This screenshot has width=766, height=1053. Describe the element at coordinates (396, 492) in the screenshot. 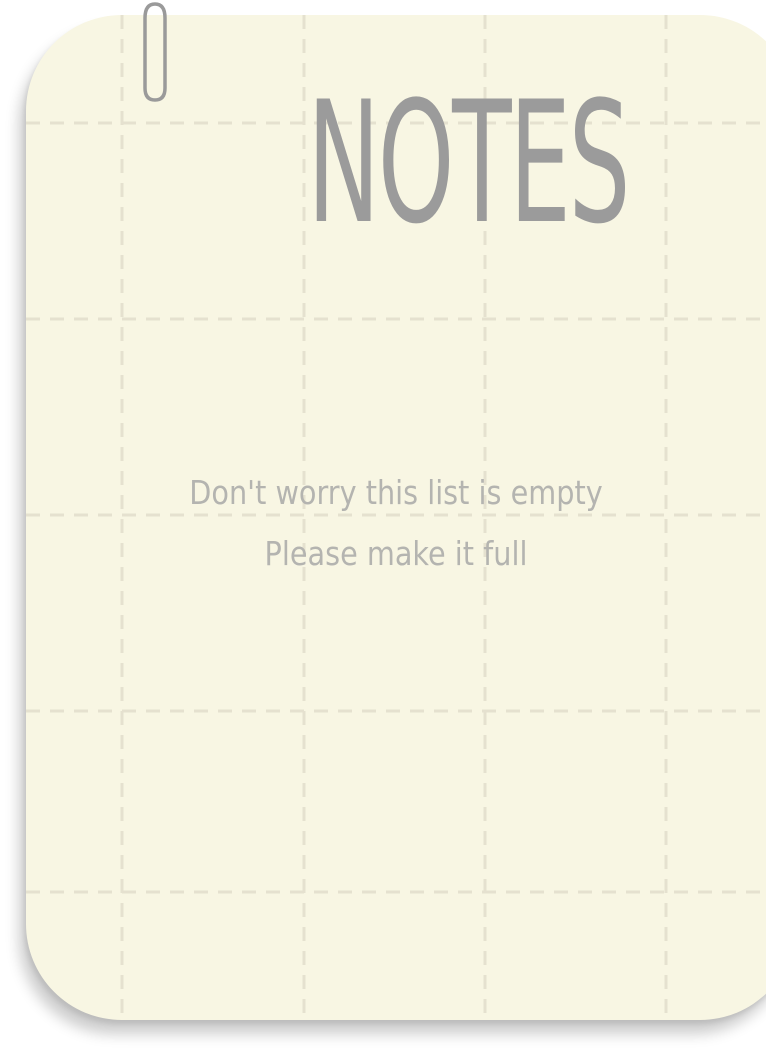

I see `empty-state-line-1: Don't worry this list is empty` at that location.